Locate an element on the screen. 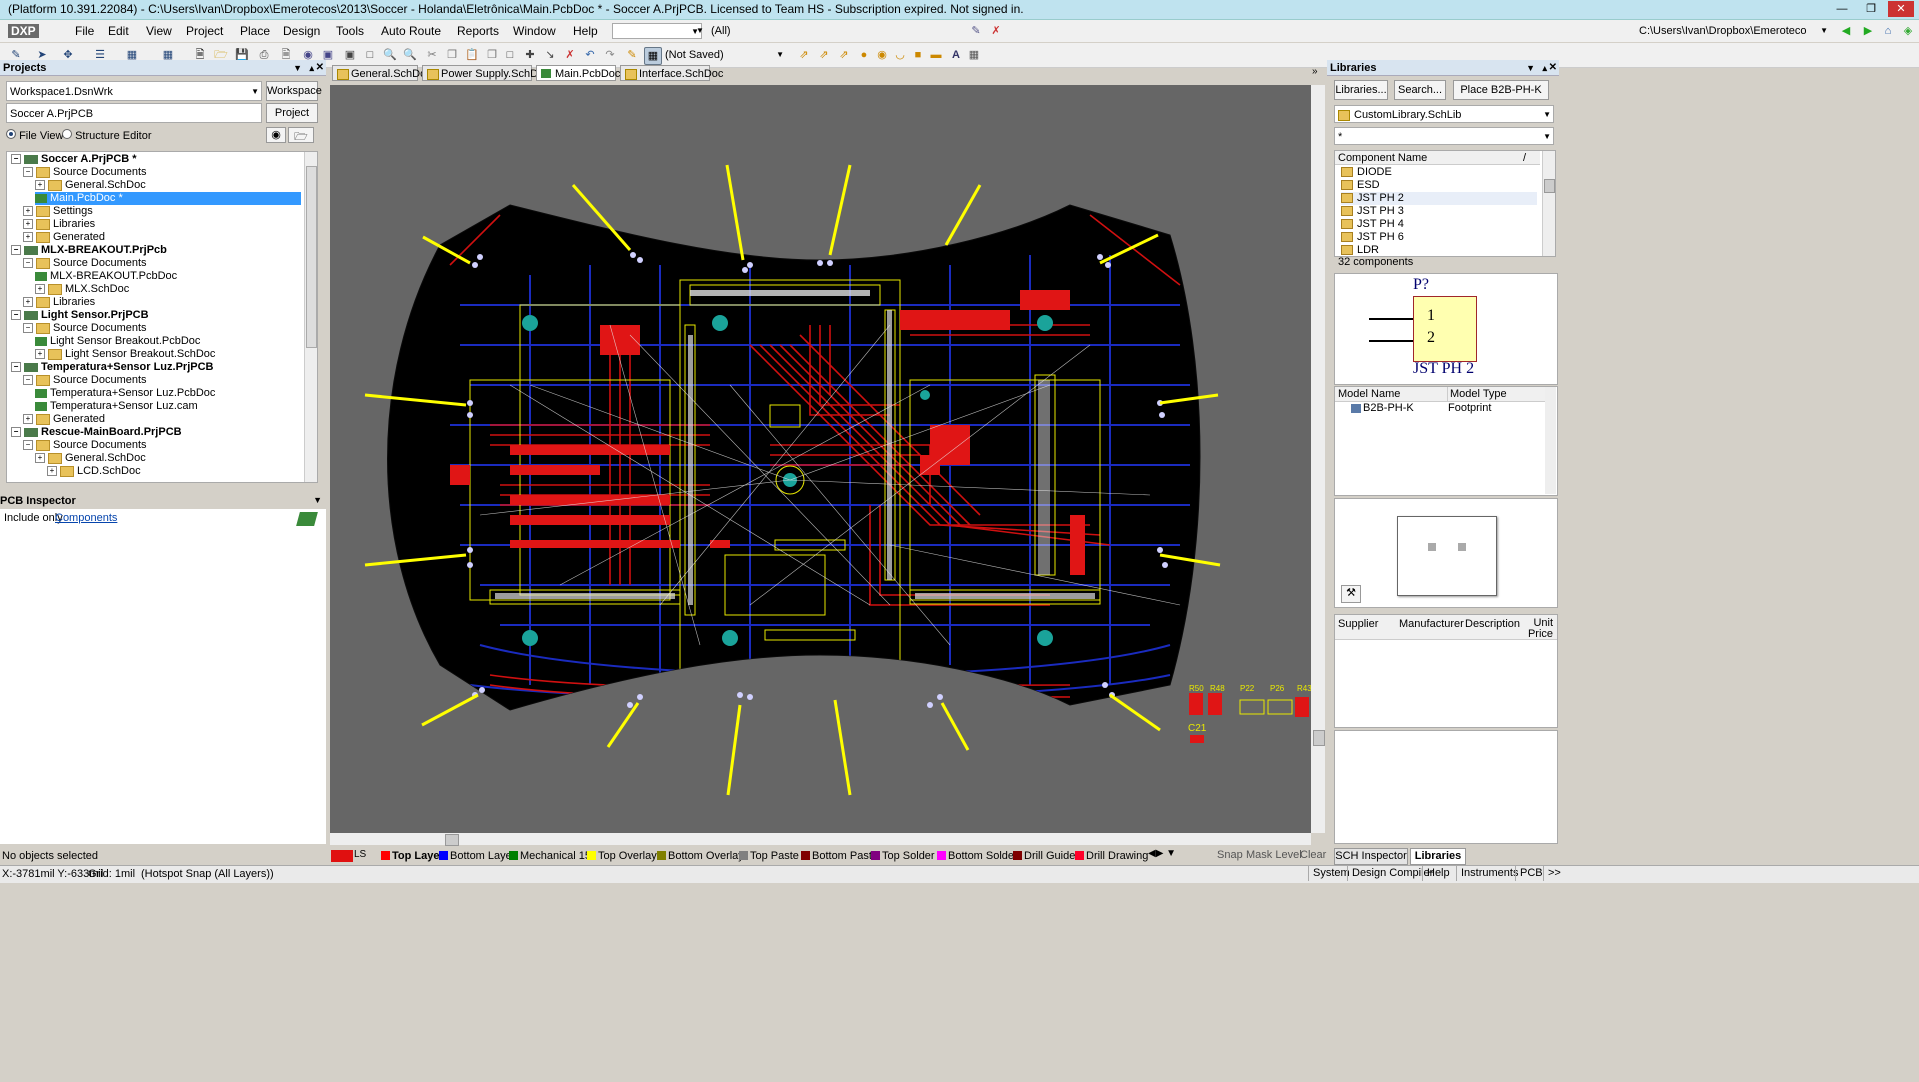 This screenshot has height=1082, width=1919. tab-main-pcbdoc: Main.PcbDoc * is located at coordinates (582, 73).